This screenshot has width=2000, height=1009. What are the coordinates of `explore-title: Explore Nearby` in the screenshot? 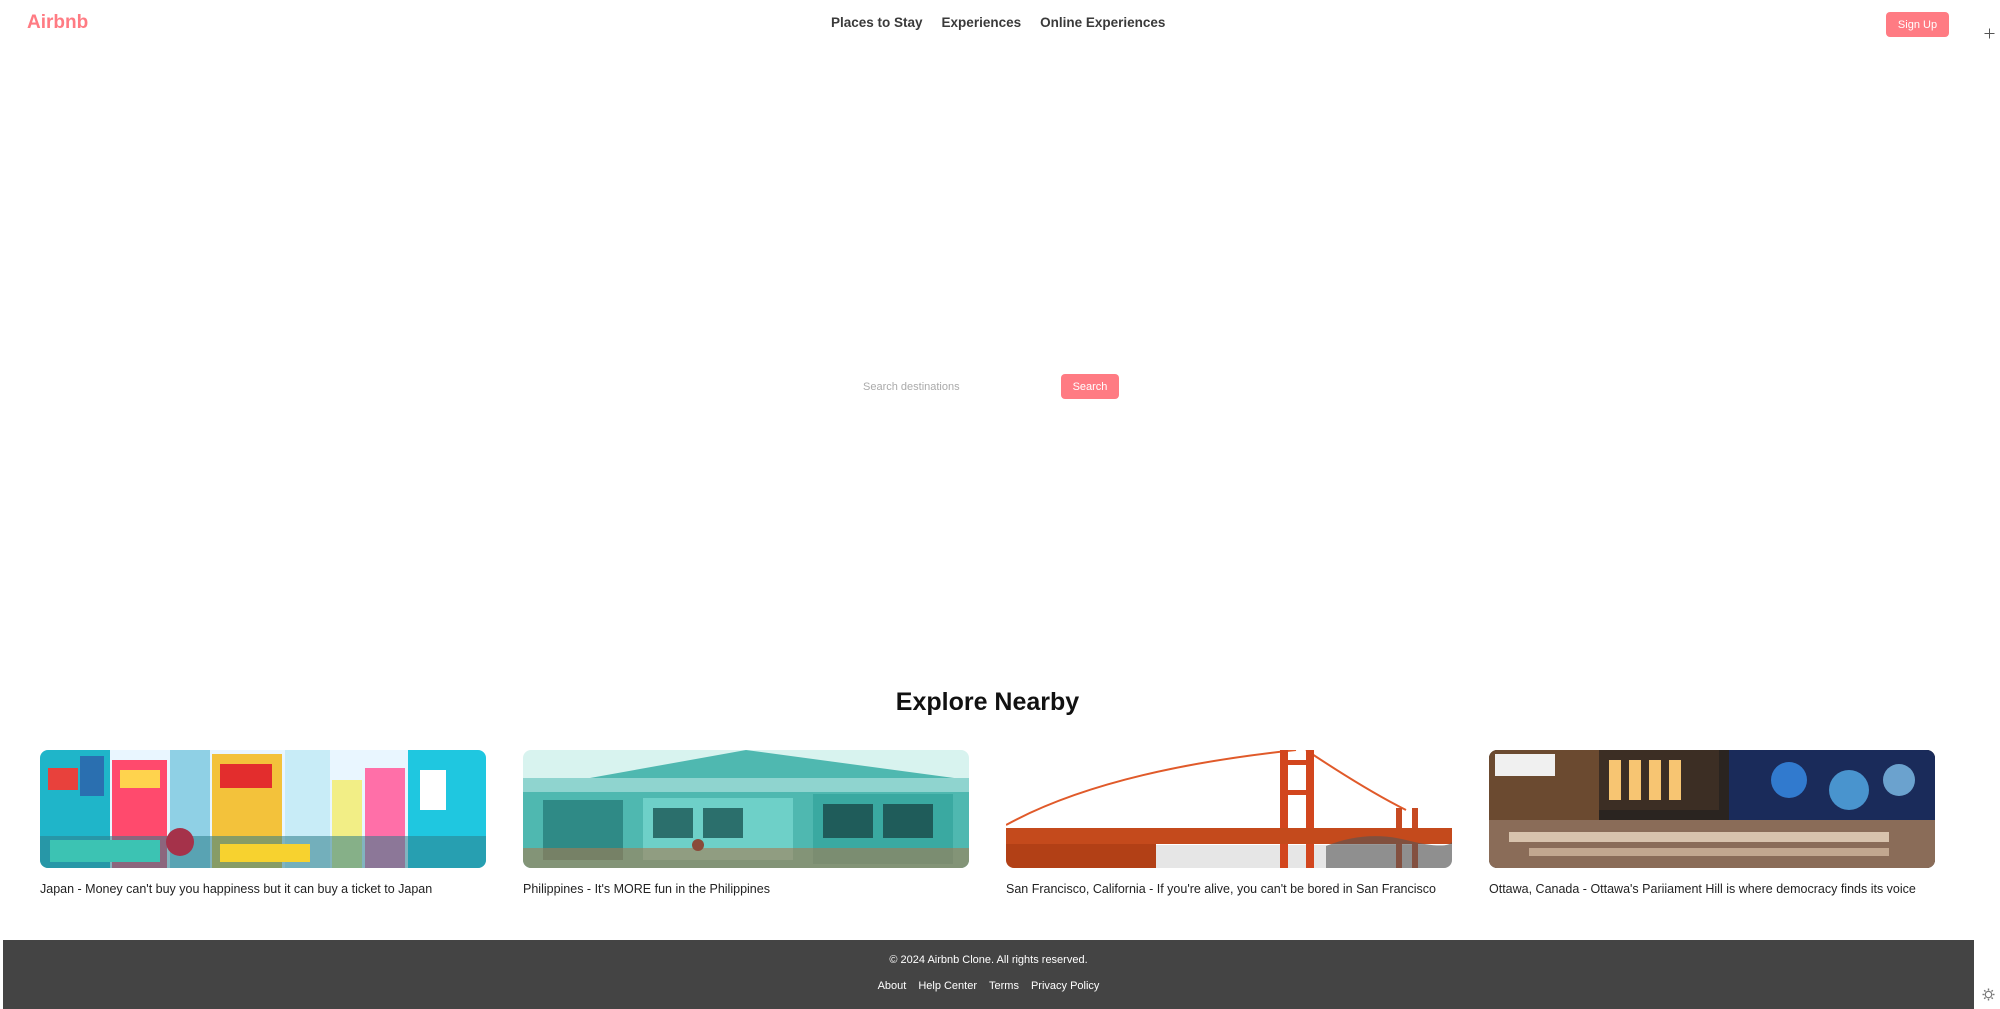 It's located at (987, 702).